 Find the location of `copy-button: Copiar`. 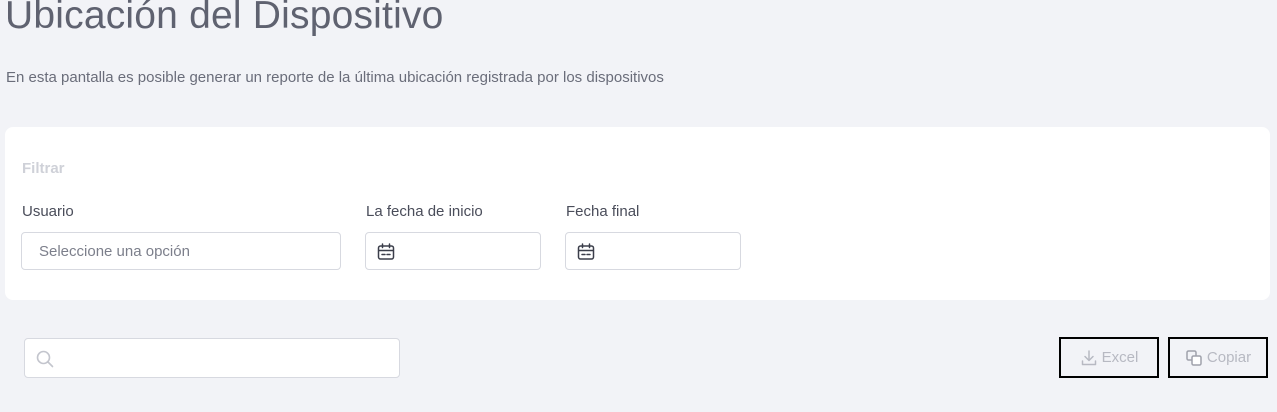

copy-button: Copiar is located at coordinates (1218, 357).